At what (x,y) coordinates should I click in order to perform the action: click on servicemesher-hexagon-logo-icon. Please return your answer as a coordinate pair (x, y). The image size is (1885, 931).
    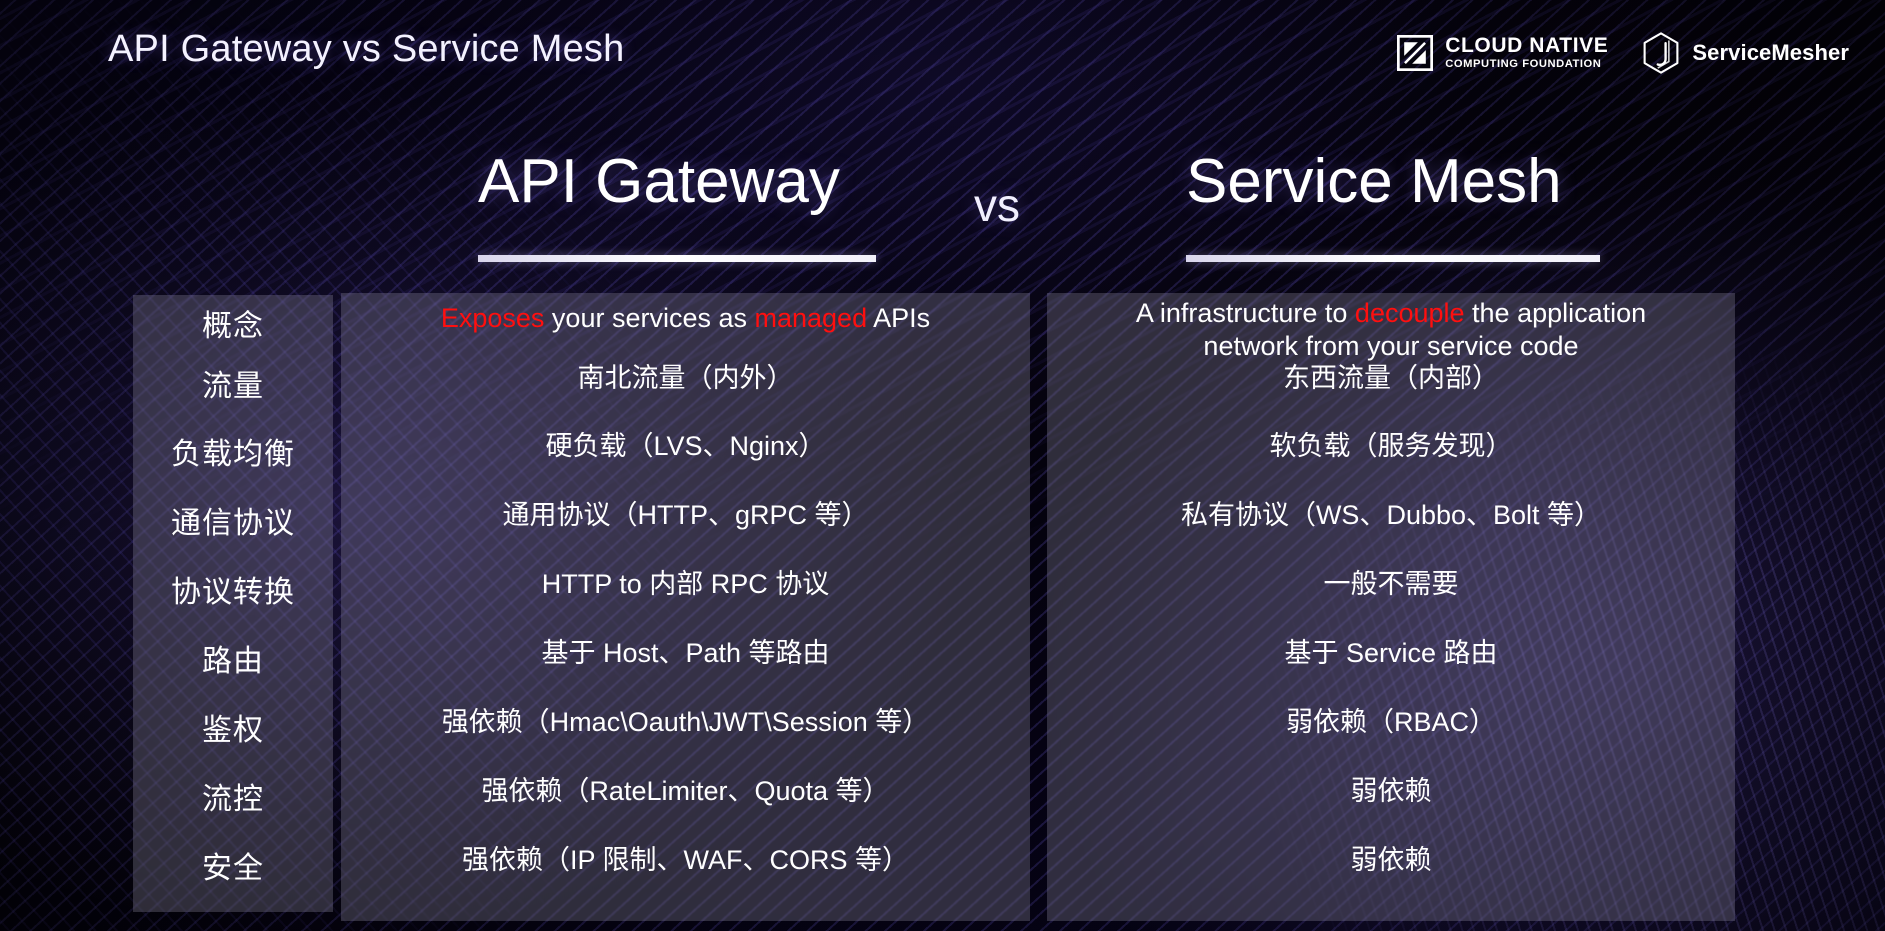
    Looking at the image, I should click on (1661, 53).